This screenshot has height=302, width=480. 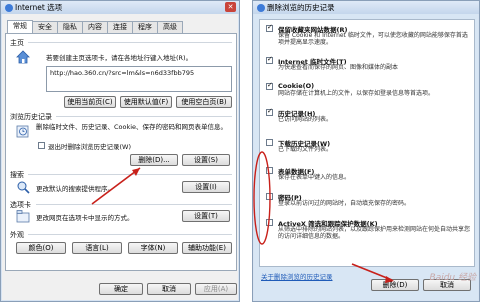 What do you see at coordinates (262, 198) in the screenshot?
I see `annotation-circle` at bounding box center [262, 198].